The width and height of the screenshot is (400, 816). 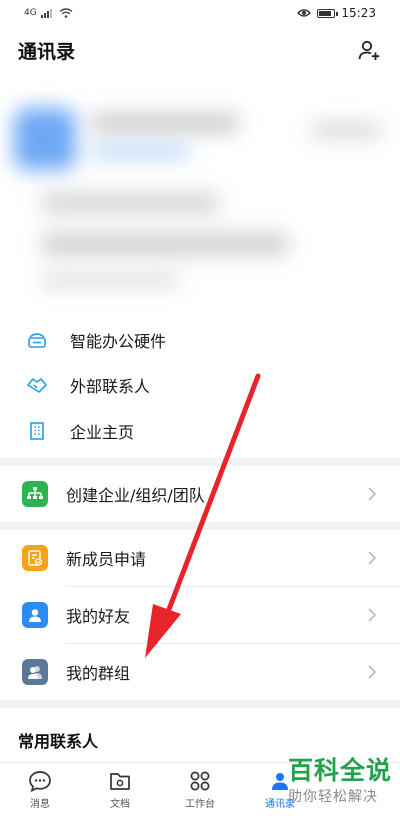 I want to click on quick-item-hardware: 智能办公硬件, so click(x=200, y=340).